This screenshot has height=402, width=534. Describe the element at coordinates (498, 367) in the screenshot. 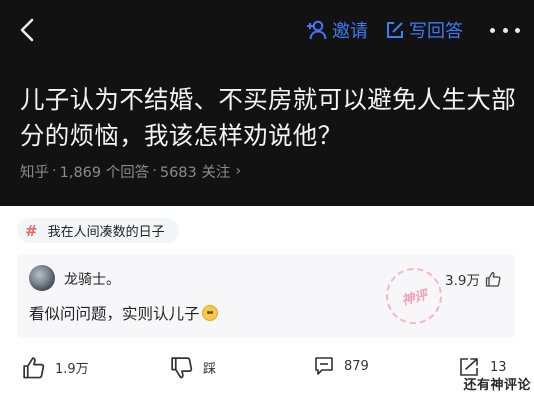

I see `share-count: 13` at that location.